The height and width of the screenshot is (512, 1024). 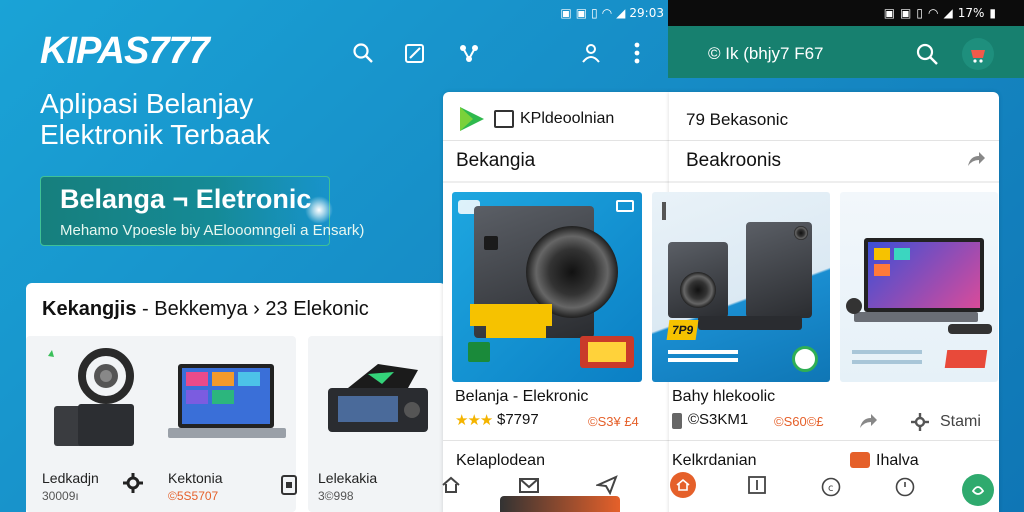 What do you see at coordinates (547, 287) in the screenshot?
I see `speaker-product-image` at bounding box center [547, 287].